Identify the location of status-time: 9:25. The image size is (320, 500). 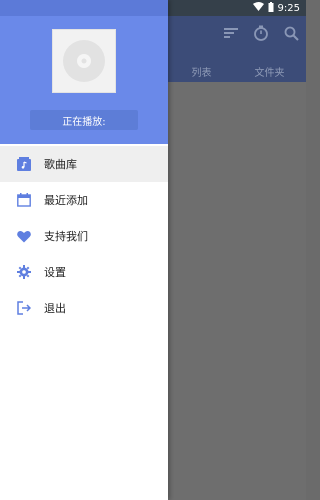
(288, 8).